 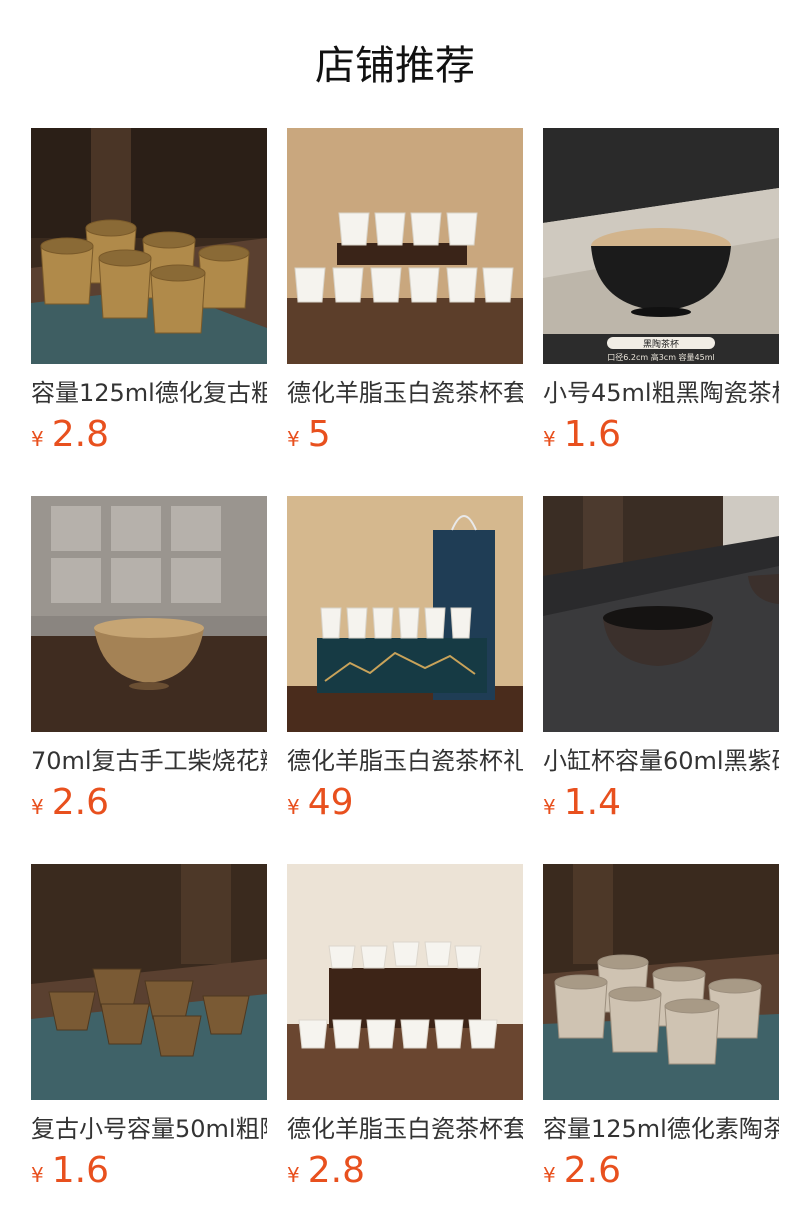 I want to click on product-card: 容量125ml德化复古粗陶茶杯 ¥2.8, so click(x=149, y=292).